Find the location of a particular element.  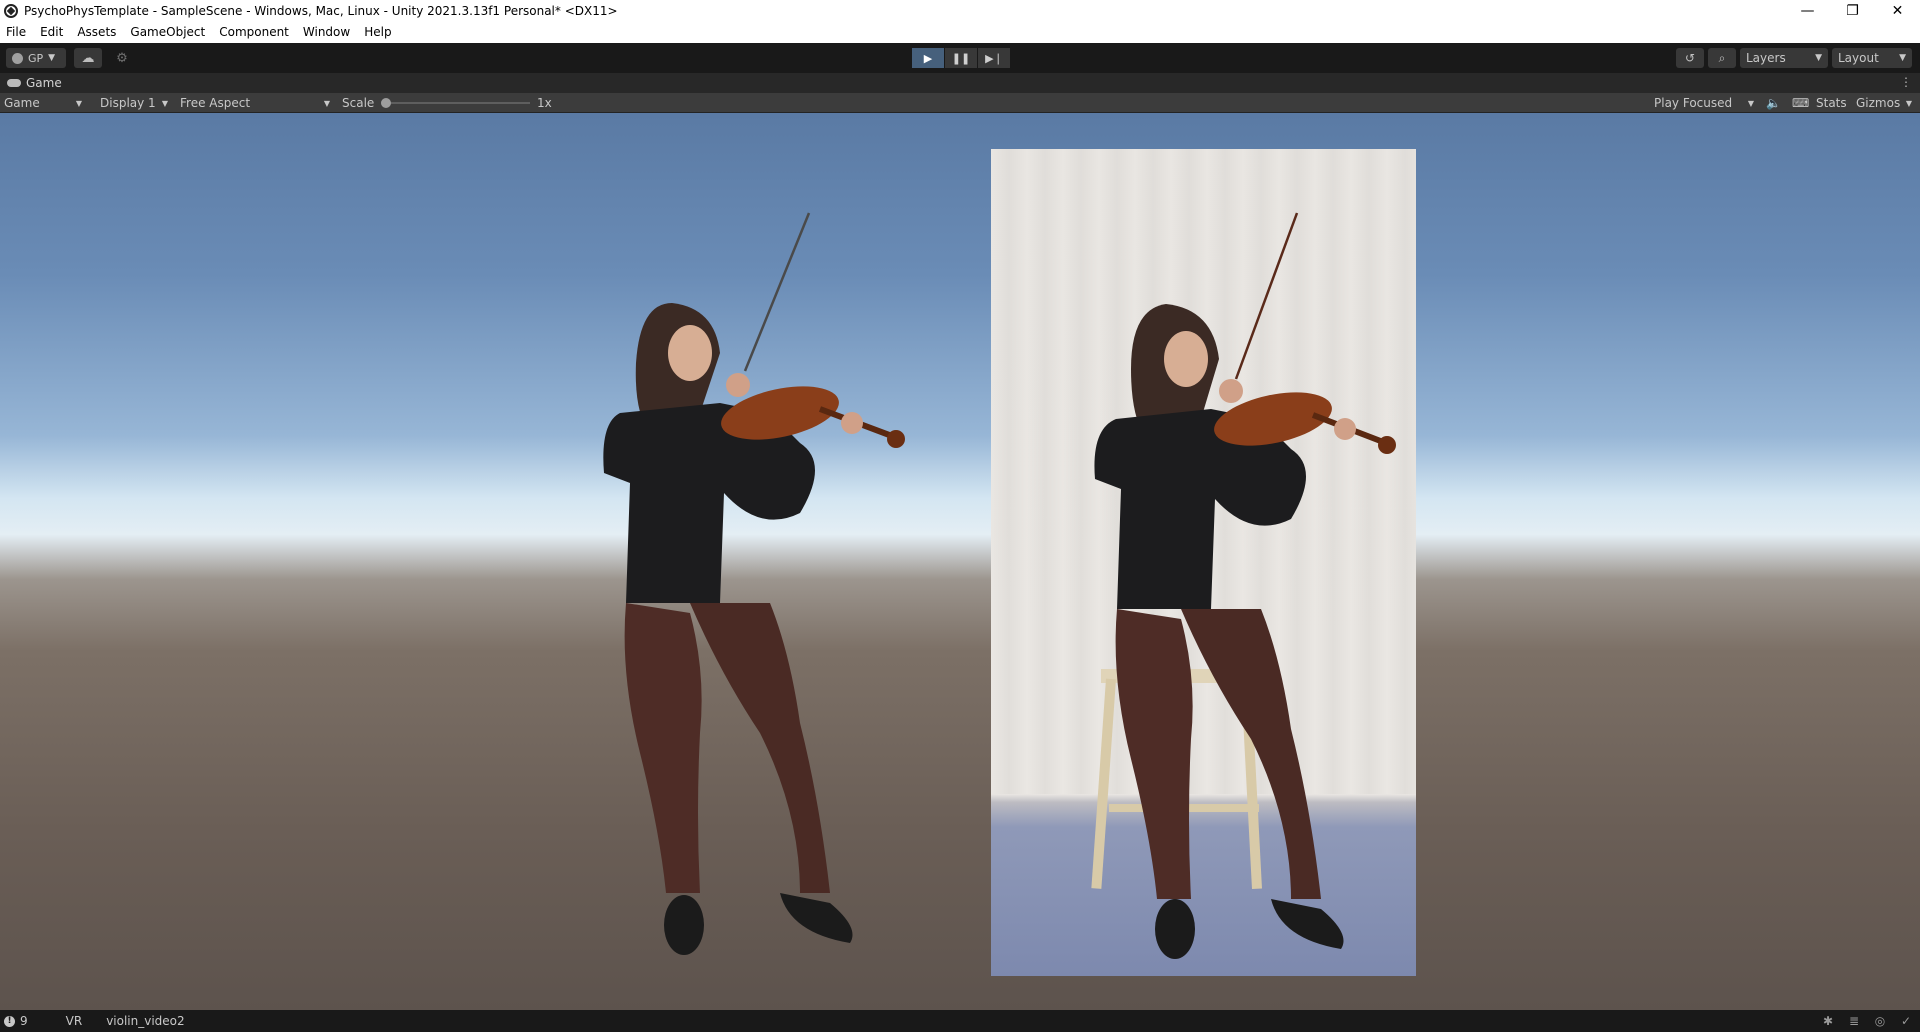

history-icon: ↺ is located at coordinates (1690, 58).